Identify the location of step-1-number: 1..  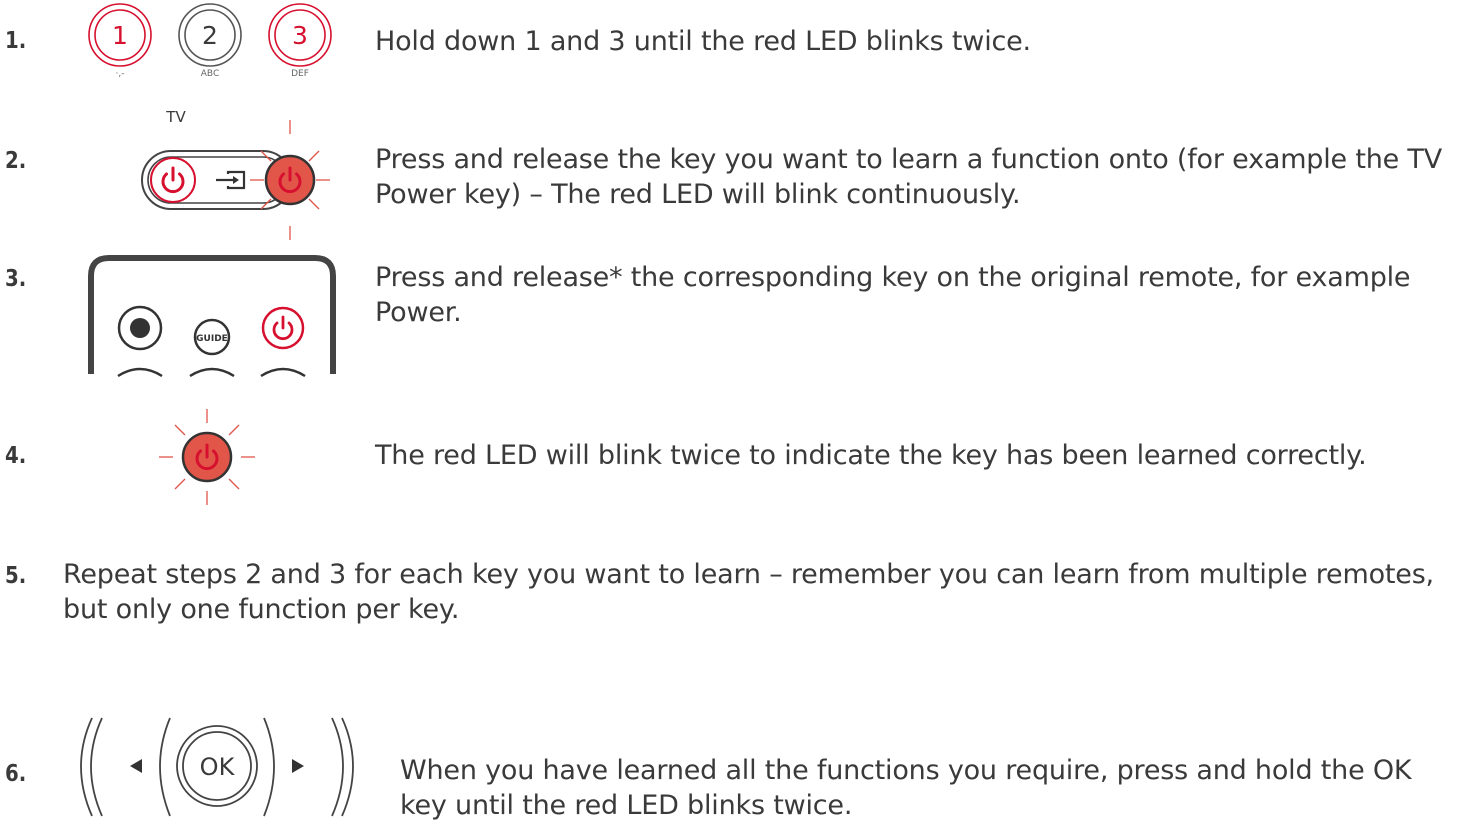
(16, 41).